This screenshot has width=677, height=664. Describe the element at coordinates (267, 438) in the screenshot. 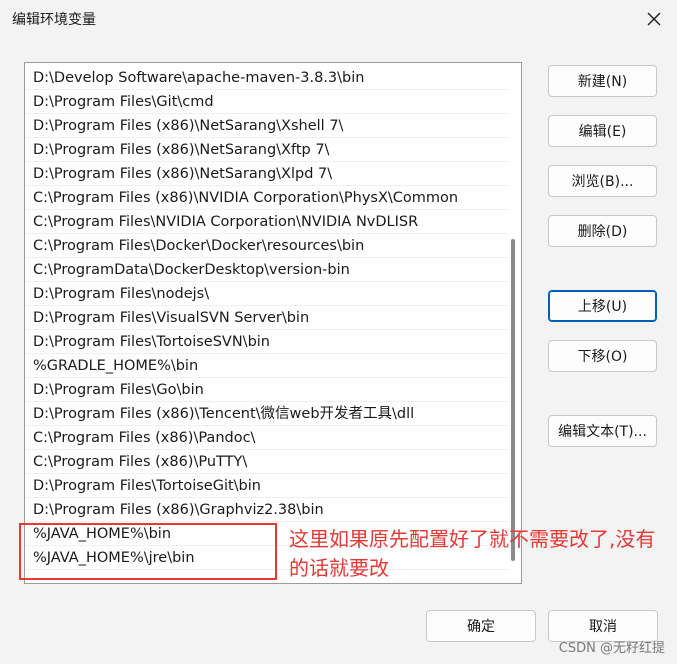

I see `path-list-item: C:\Program Files (x86)\Pandoc\` at that location.